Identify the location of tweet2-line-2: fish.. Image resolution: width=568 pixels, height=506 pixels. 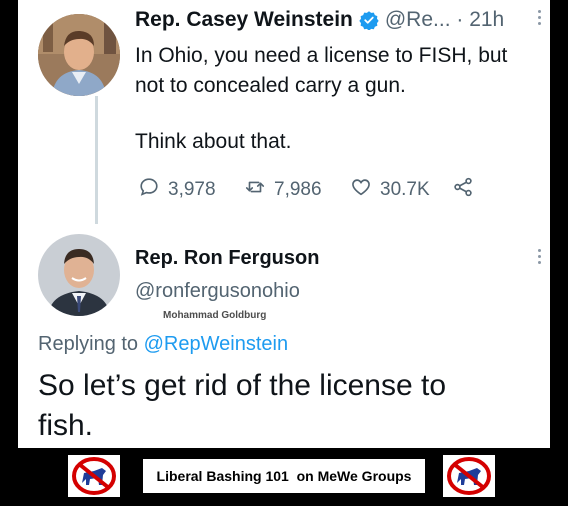
(66, 425).